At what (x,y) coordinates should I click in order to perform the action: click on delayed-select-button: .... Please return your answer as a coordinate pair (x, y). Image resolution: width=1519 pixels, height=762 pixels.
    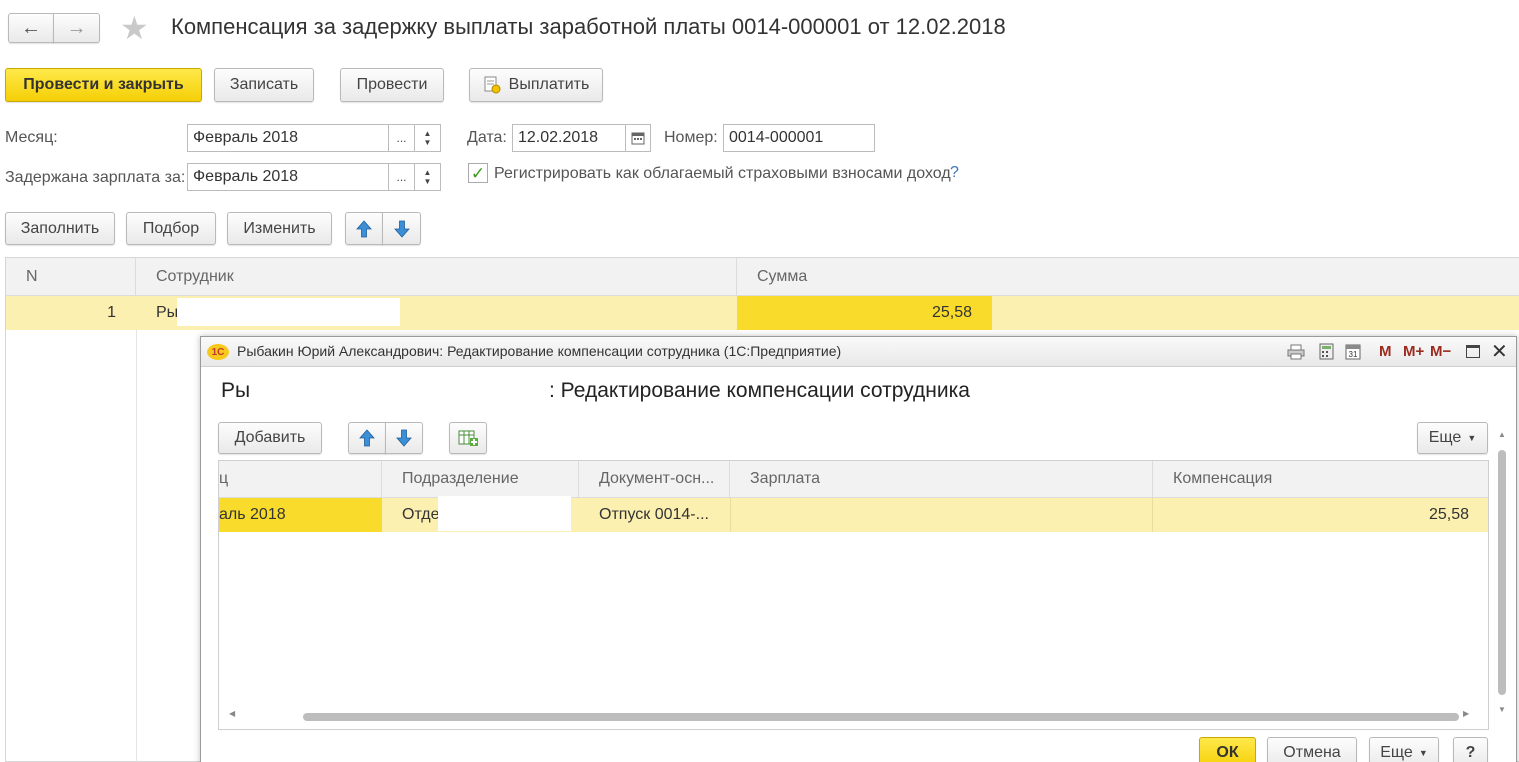
    Looking at the image, I should click on (401, 177).